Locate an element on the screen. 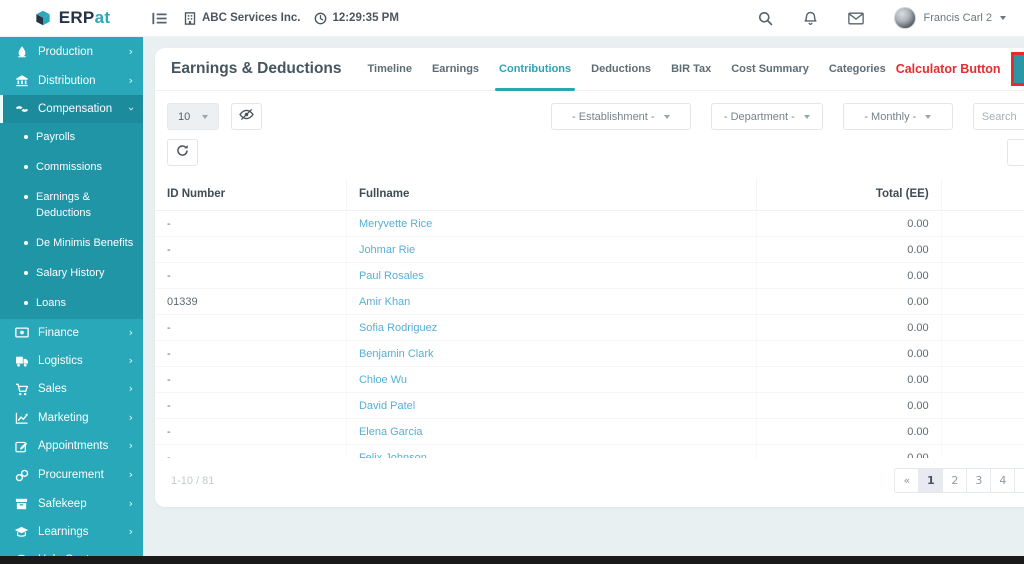 This screenshot has width=1024, height=564. id-cell: 01339 is located at coordinates (251, 301).